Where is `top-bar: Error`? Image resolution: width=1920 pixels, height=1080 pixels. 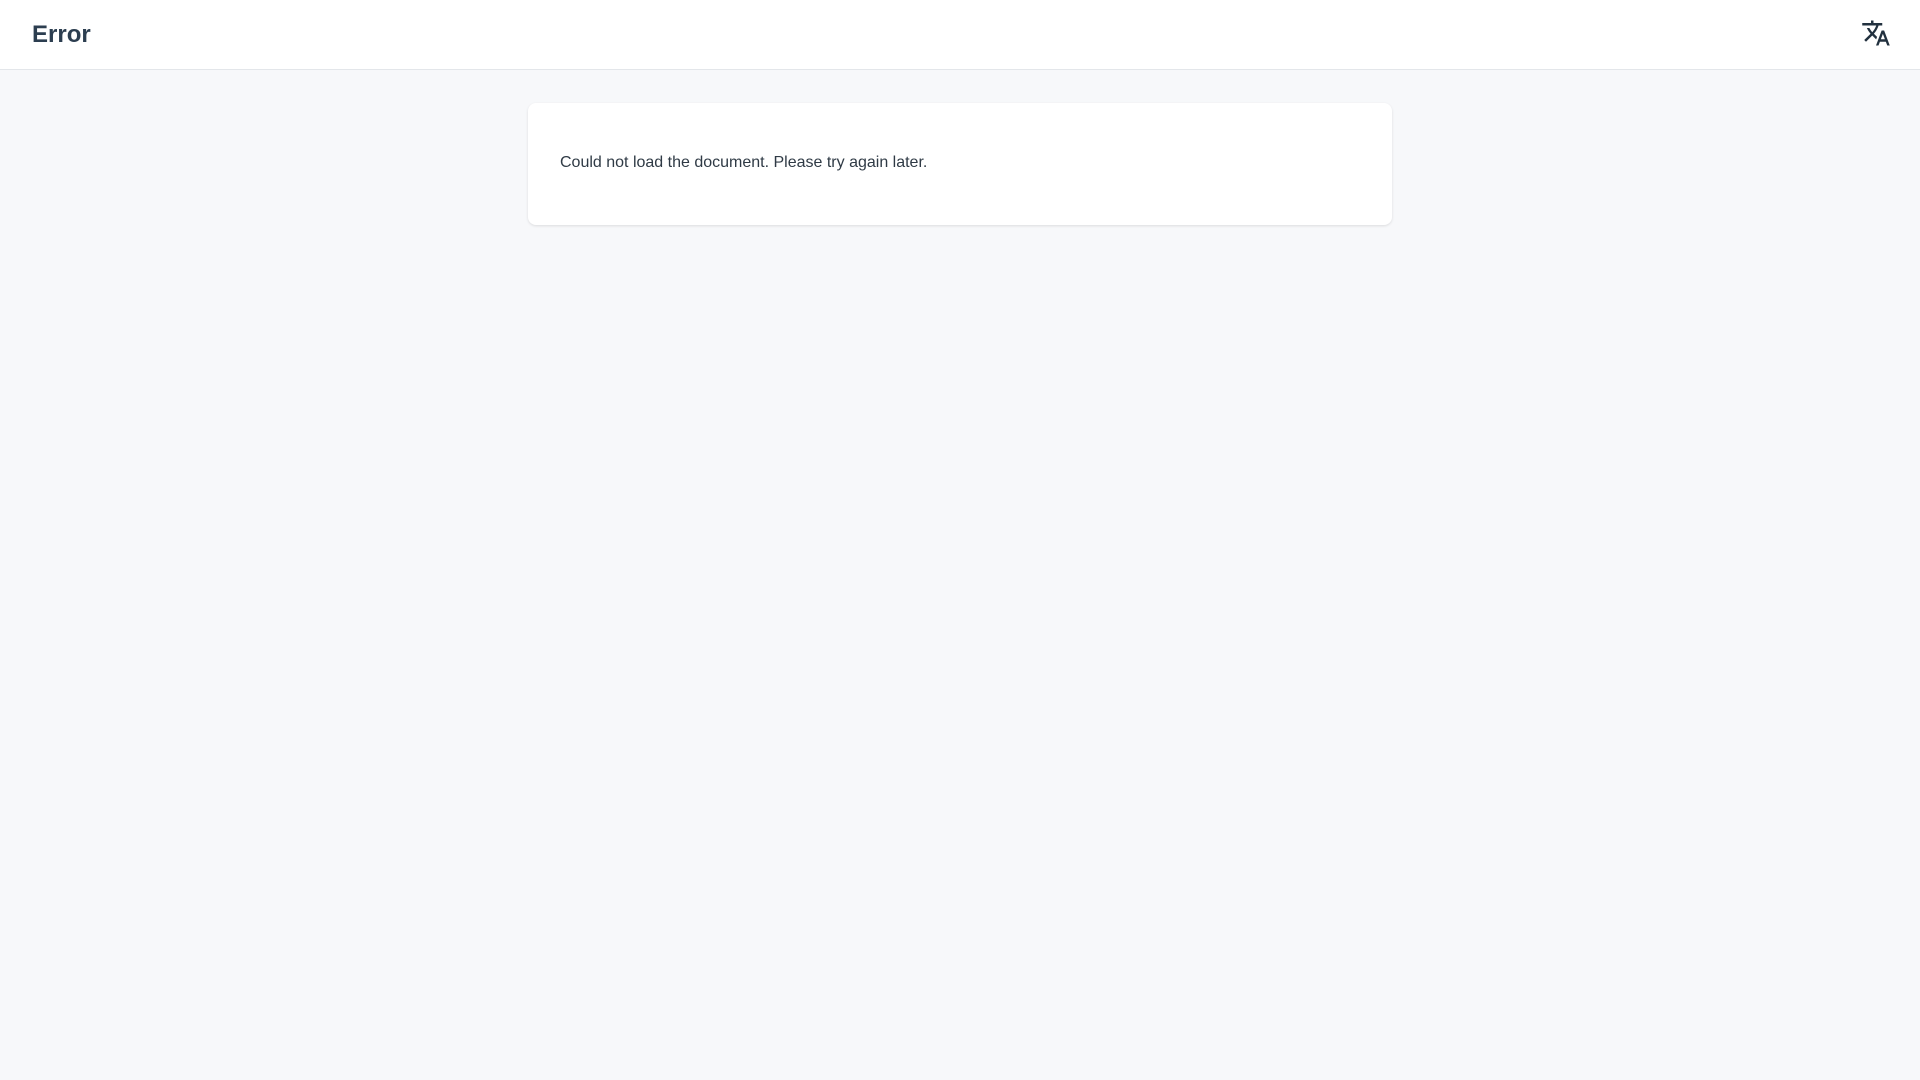 top-bar: Error is located at coordinates (960, 35).